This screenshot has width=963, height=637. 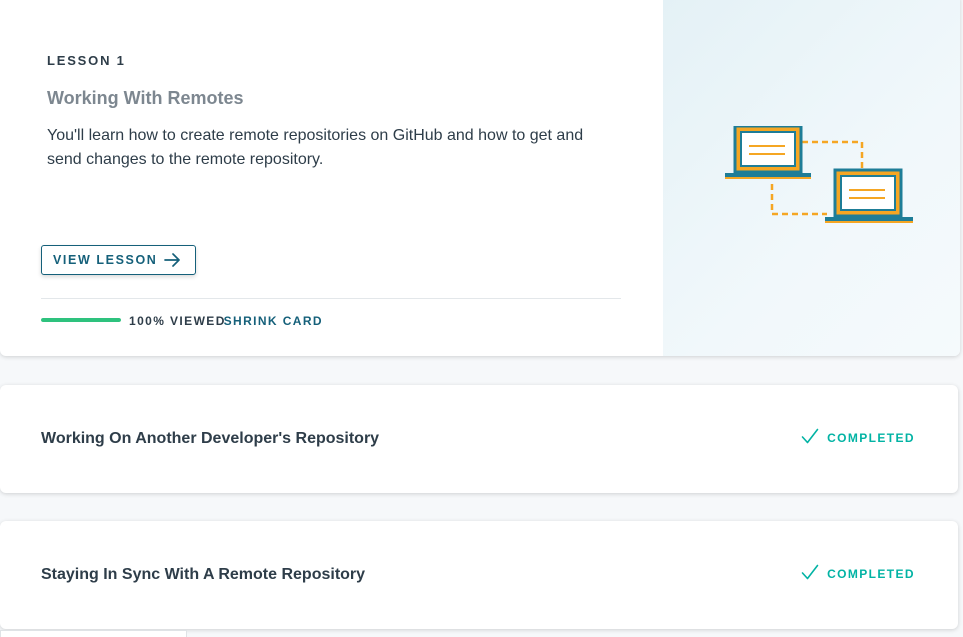 I want to click on bottom-panel-tab, so click(x=93, y=633).